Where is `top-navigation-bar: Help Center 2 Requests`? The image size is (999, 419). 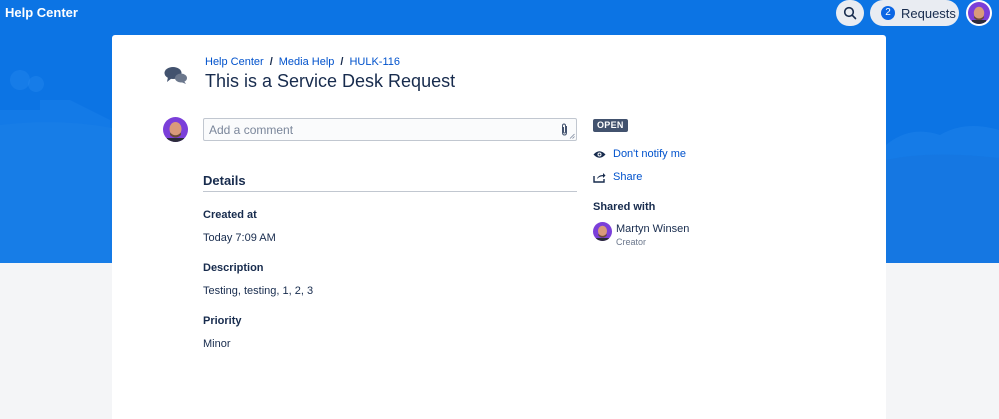
top-navigation-bar: Help Center 2 Requests is located at coordinates (499, 13).